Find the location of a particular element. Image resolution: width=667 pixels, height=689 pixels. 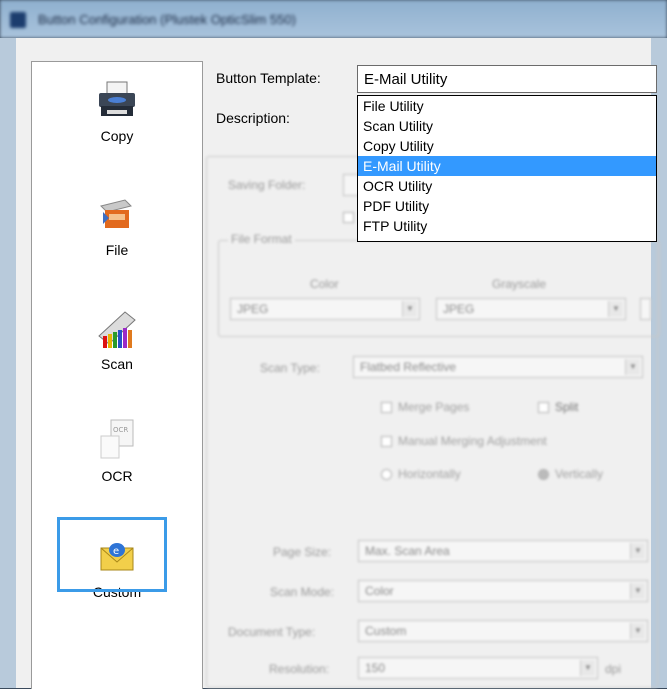

ocr-icon: OCR is located at coordinates (117, 439).